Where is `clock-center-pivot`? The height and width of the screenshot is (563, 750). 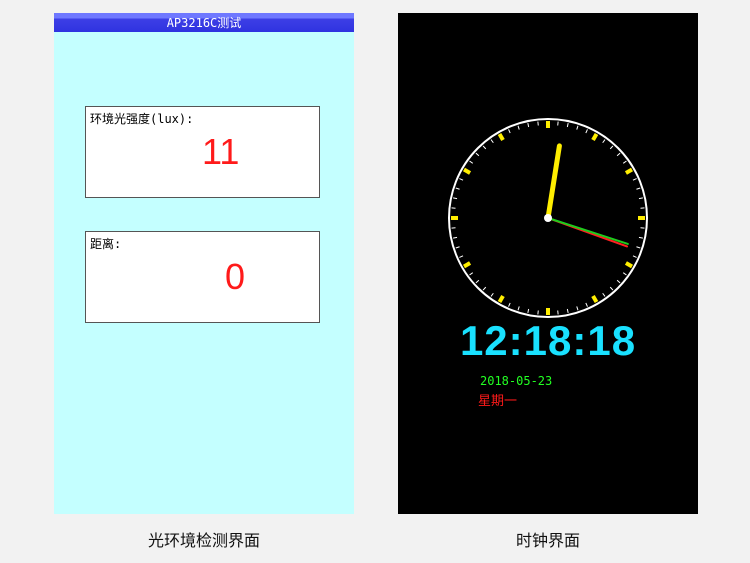 clock-center-pivot is located at coordinates (548, 218).